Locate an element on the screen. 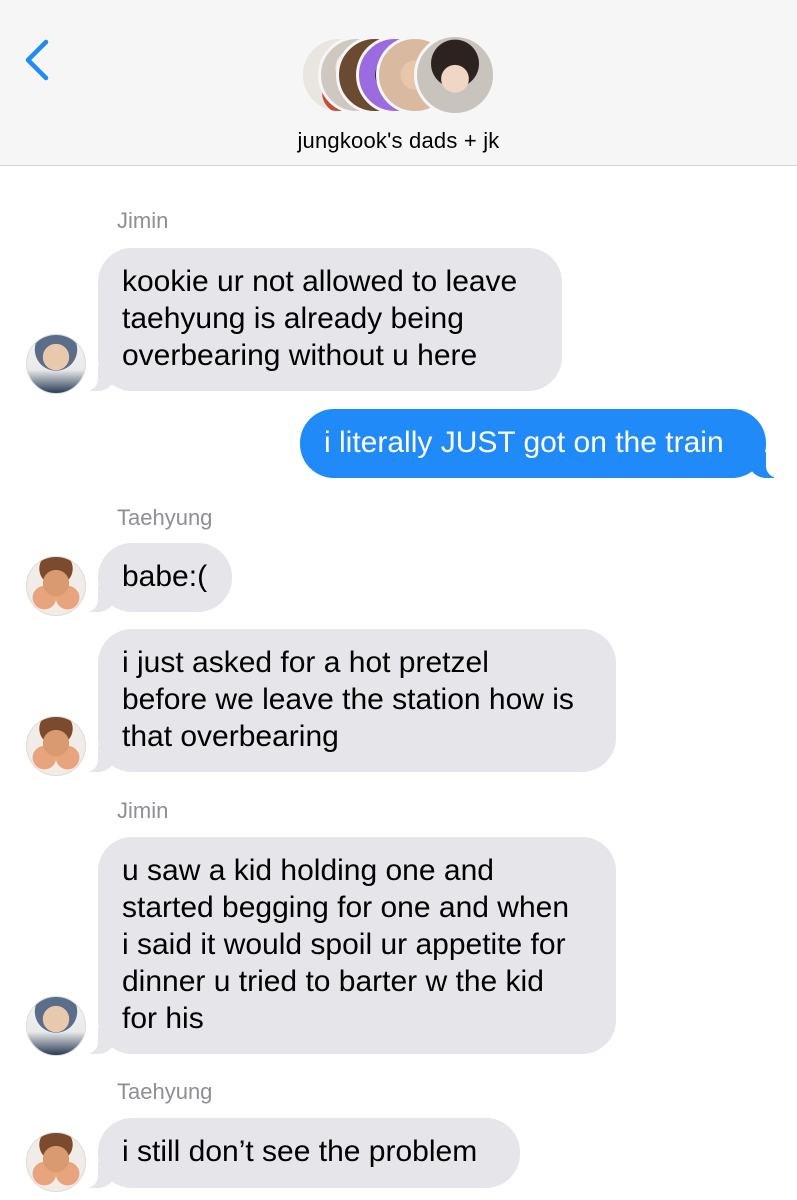 This screenshot has width=797, height=1200. group-member-avatar is located at coordinates (455, 75).